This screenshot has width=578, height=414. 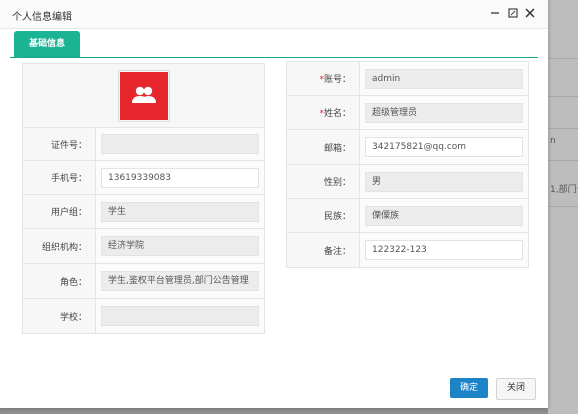 I want to click on users-icon, so click(x=143, y=94).